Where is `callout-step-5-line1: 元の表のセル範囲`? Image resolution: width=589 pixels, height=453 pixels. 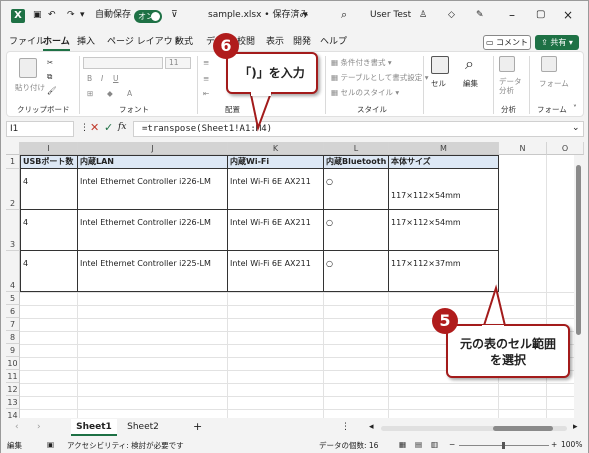 callout-step-5-line1: 元の表のセル範囲 is located at coordinates (507, 344).